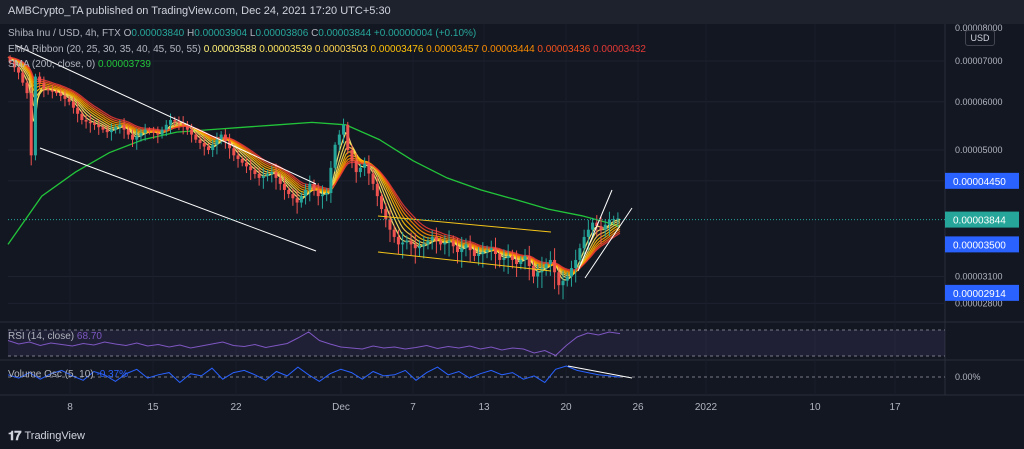 The image size is (1024, 449). Describe the element at coordinates (484, 407) in the screenshot. I see `x-tick-label: 13` at that location.